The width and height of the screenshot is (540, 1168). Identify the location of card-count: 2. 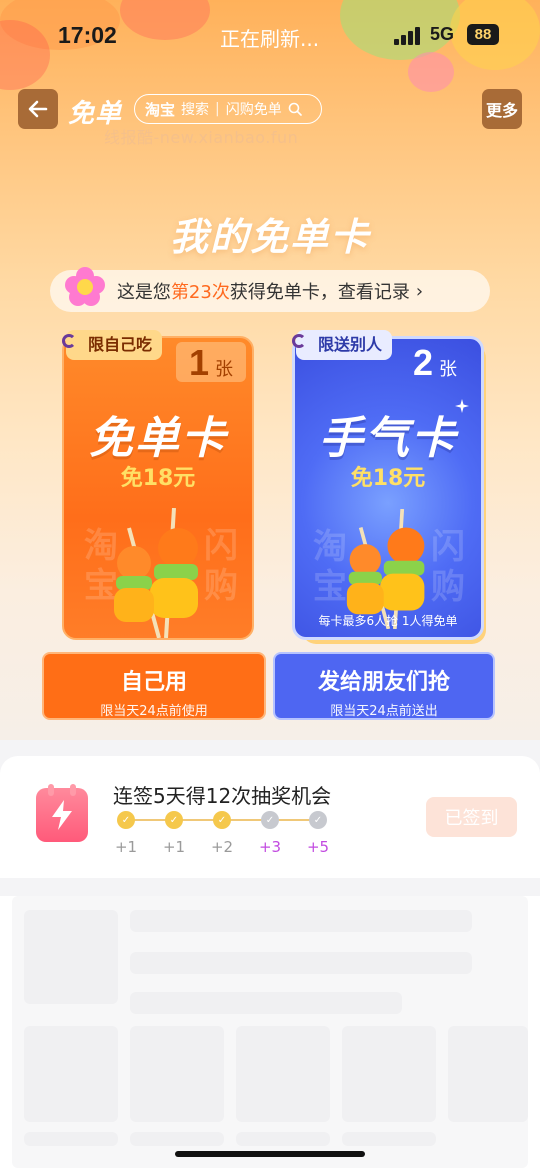
(423, 362).